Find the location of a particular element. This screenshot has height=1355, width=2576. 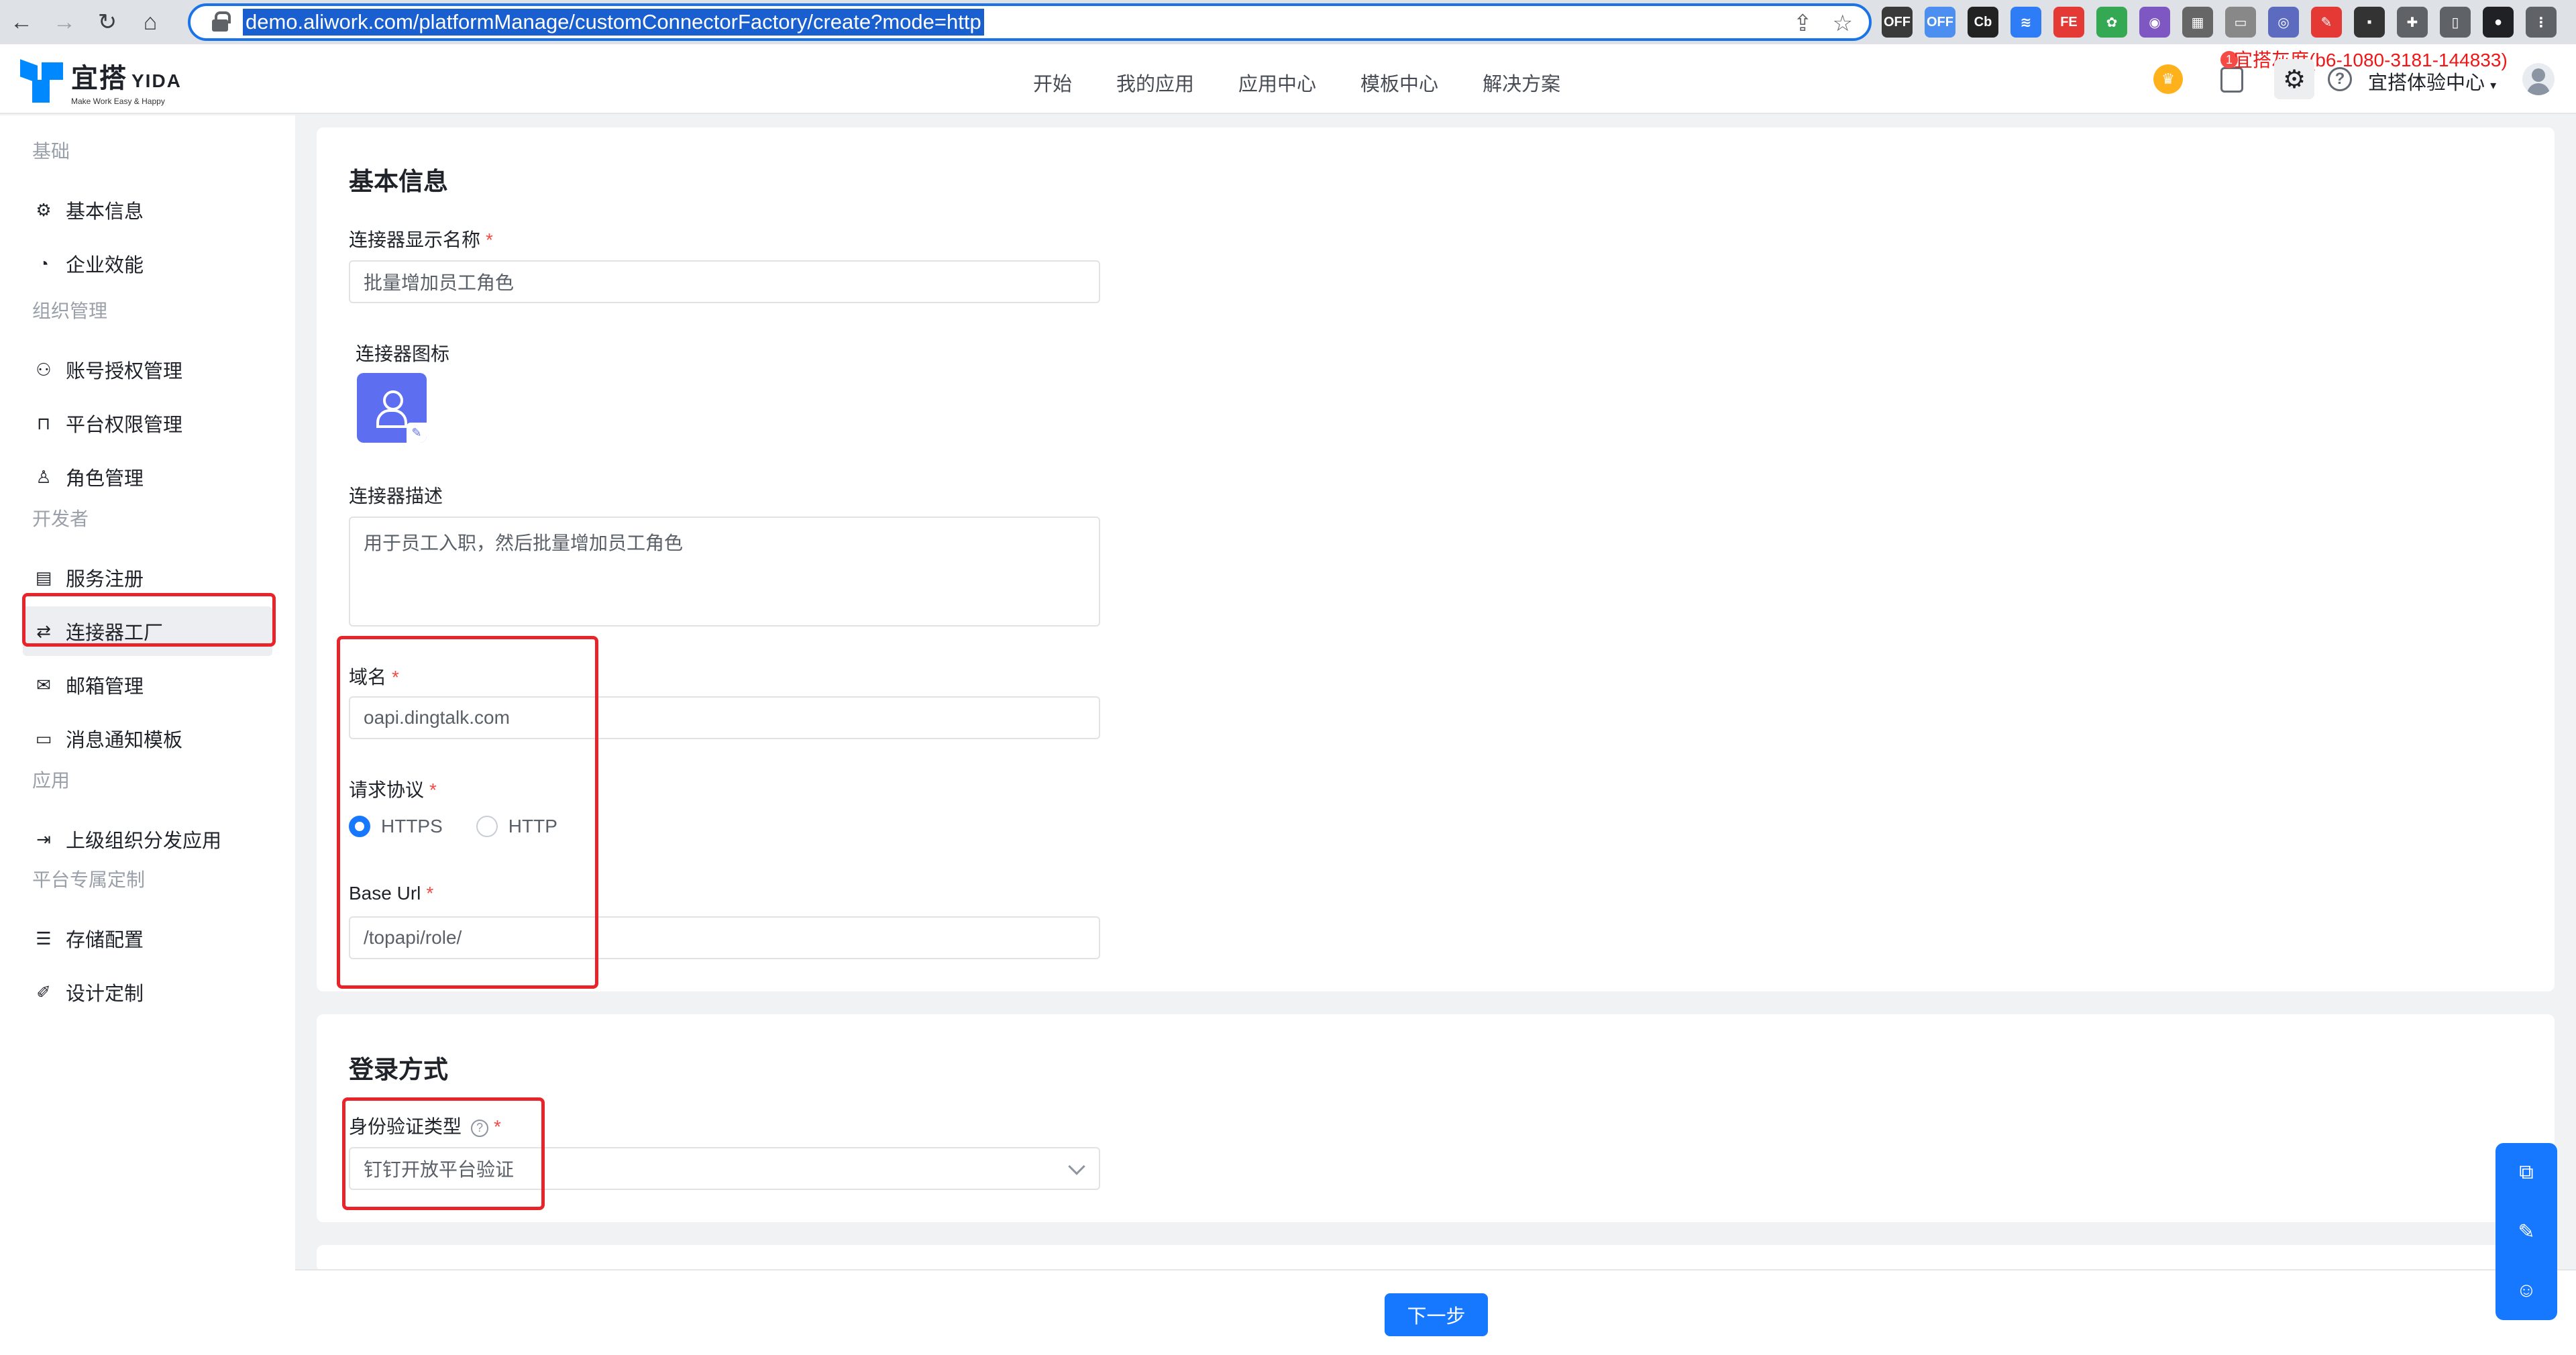

sidebar-item: ◔ 企业效能 is located at coordinates (147, 264).